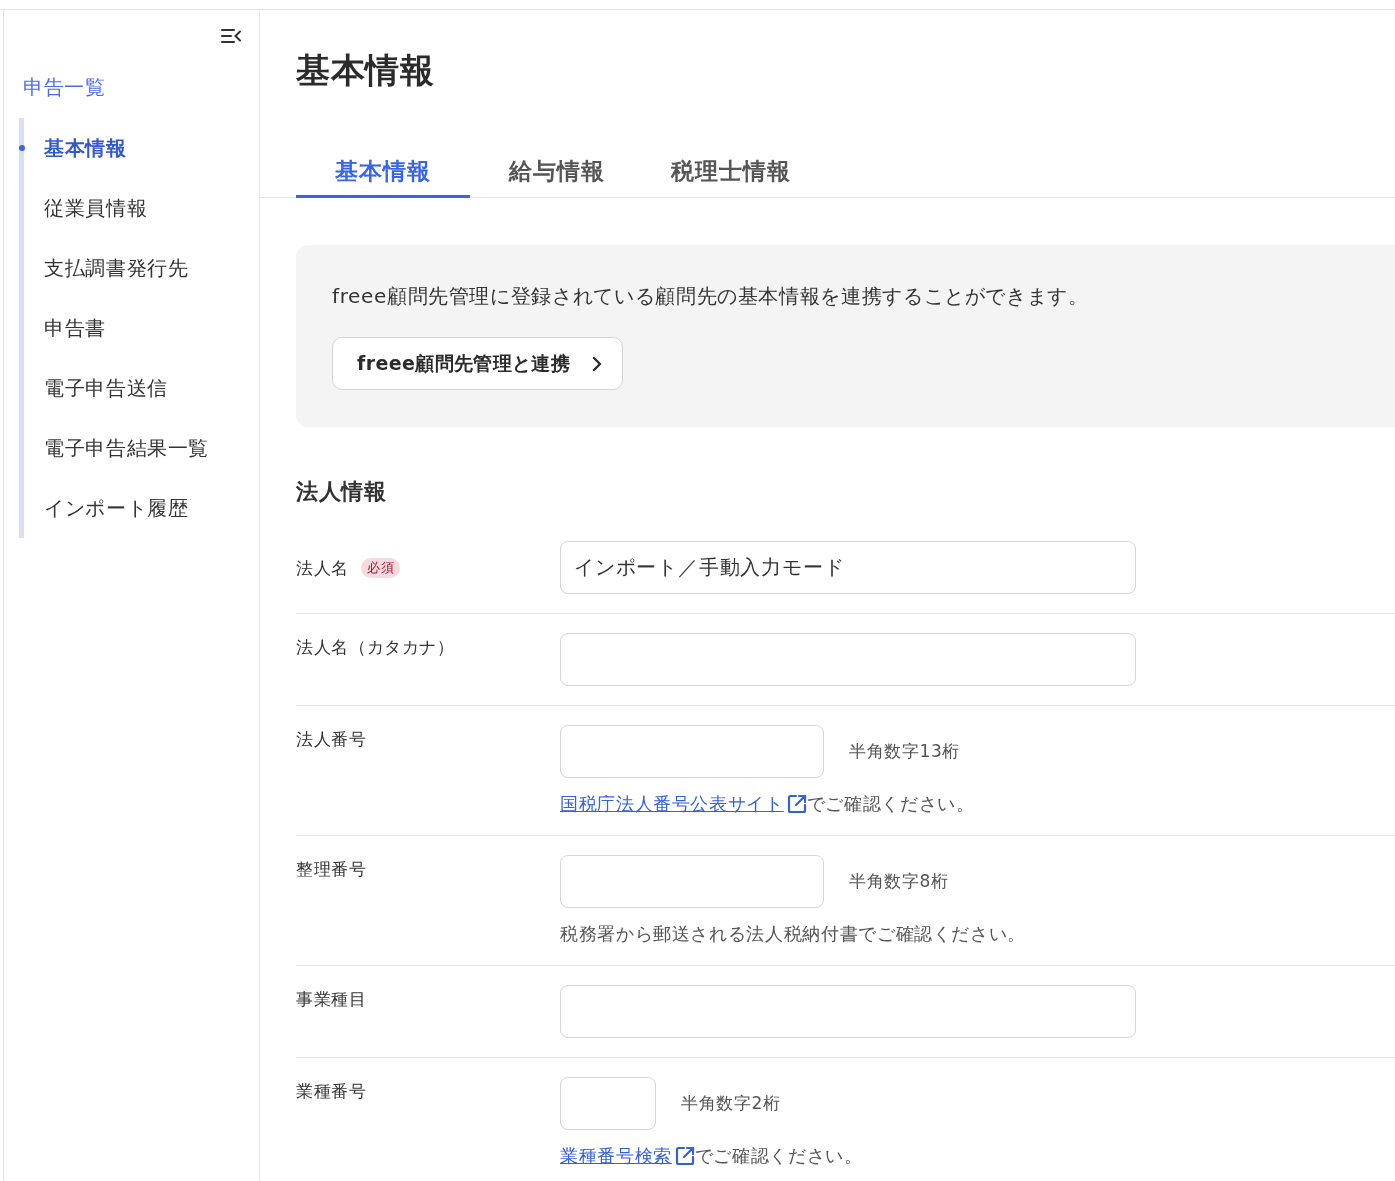 Image resolution: width=1395 pixels, height=1181 pixels. I want to click on external-link: 国税庁法人番号公表サイト, so click(683, 804).